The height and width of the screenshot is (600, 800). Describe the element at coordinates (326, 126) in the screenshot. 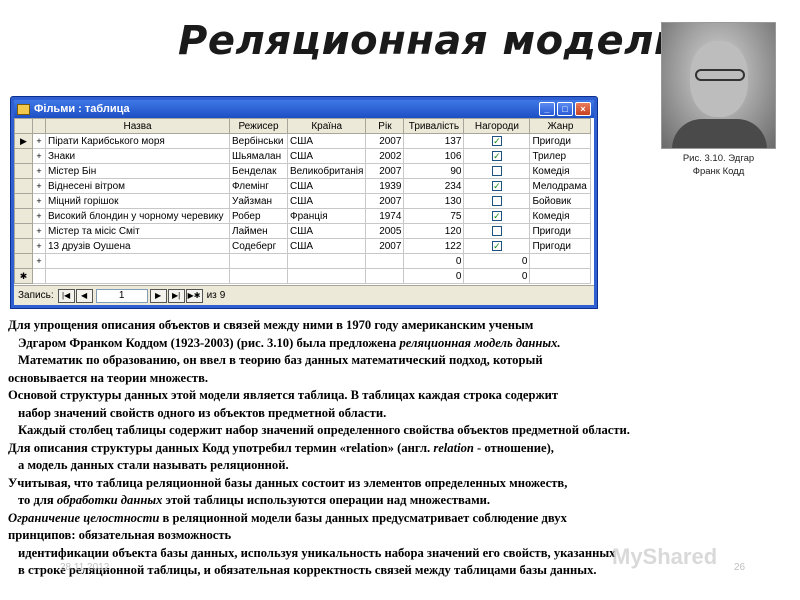

I see `column-header-country: Країна` at that location.